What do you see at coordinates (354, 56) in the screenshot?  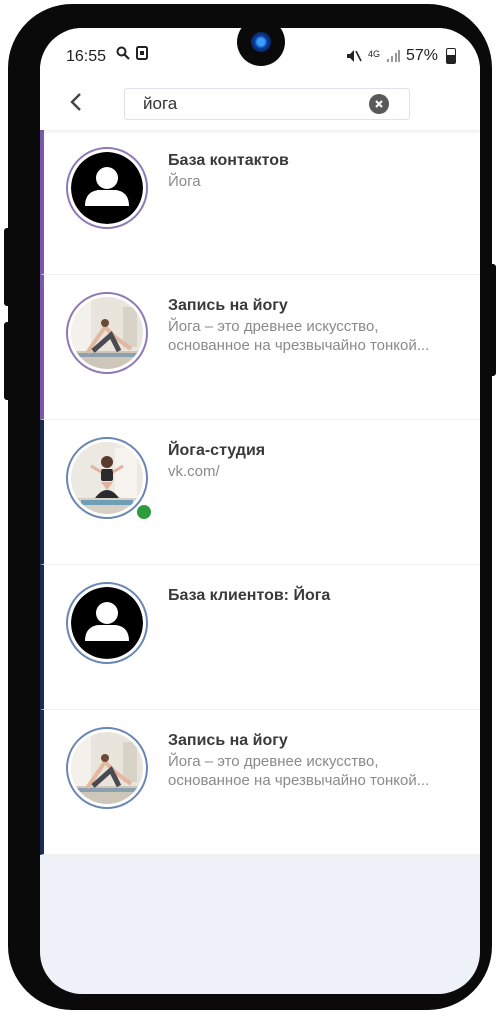 I see `mute-icon` at bounding box center [354, 56].